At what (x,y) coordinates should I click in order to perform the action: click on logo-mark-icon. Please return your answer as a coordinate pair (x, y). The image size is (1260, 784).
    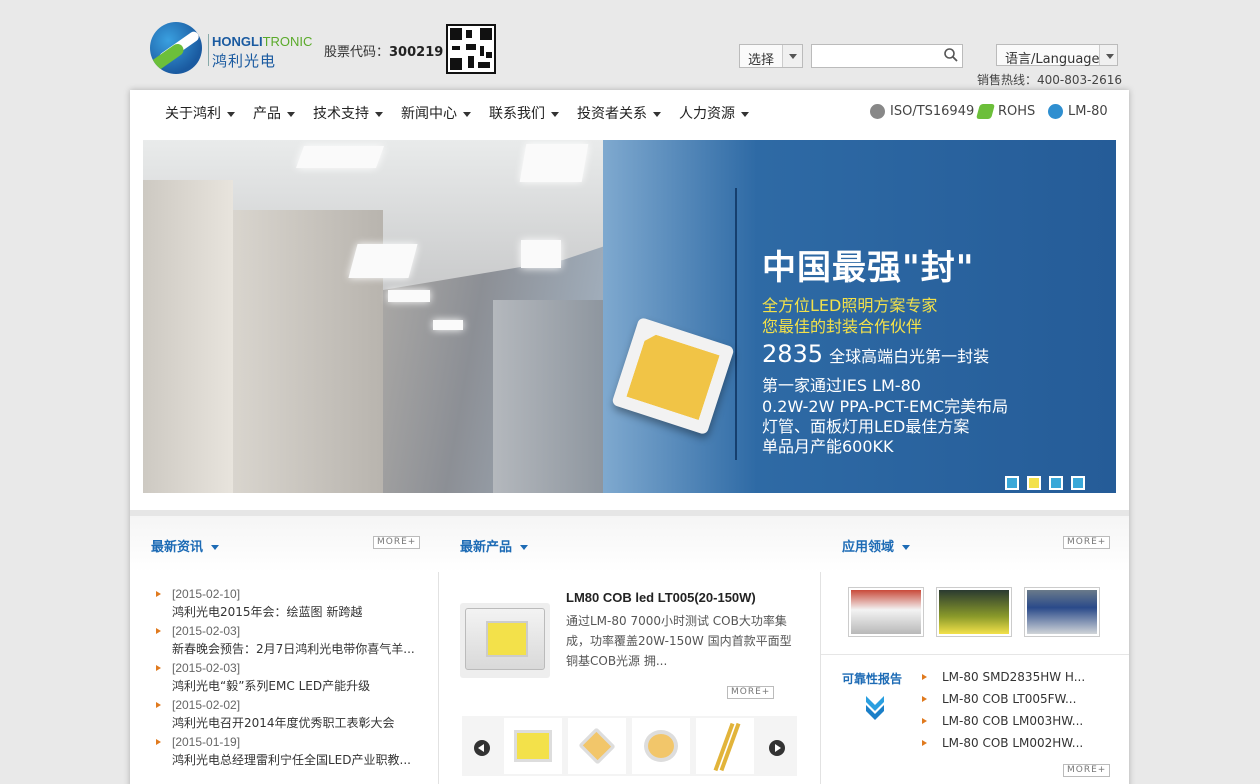
    Looking at the image, I should click on (176, 48).